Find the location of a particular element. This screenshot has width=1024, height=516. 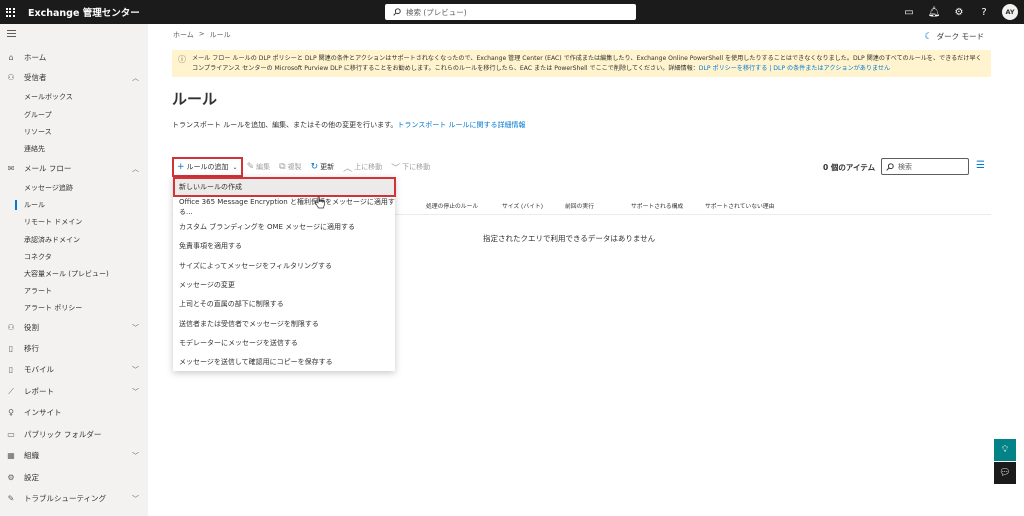

refresh-icon: ↻ is located at coordinates (314, 167).